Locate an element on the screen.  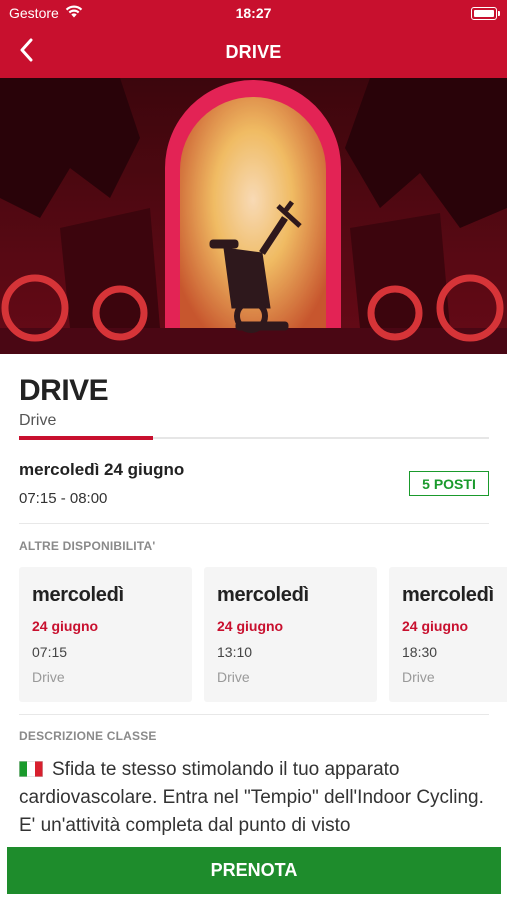
nav-bar: DRIVE is located at coordinates (253, 53).